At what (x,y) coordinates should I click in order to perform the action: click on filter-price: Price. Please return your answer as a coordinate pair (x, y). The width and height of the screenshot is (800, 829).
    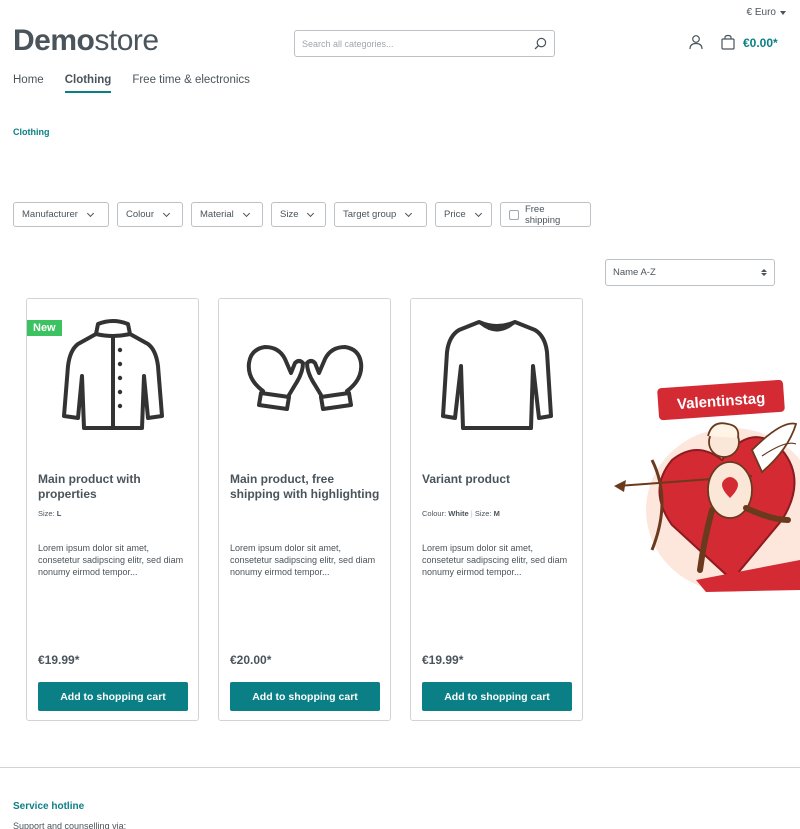
    Looking at the image, I should click on (463, 214).